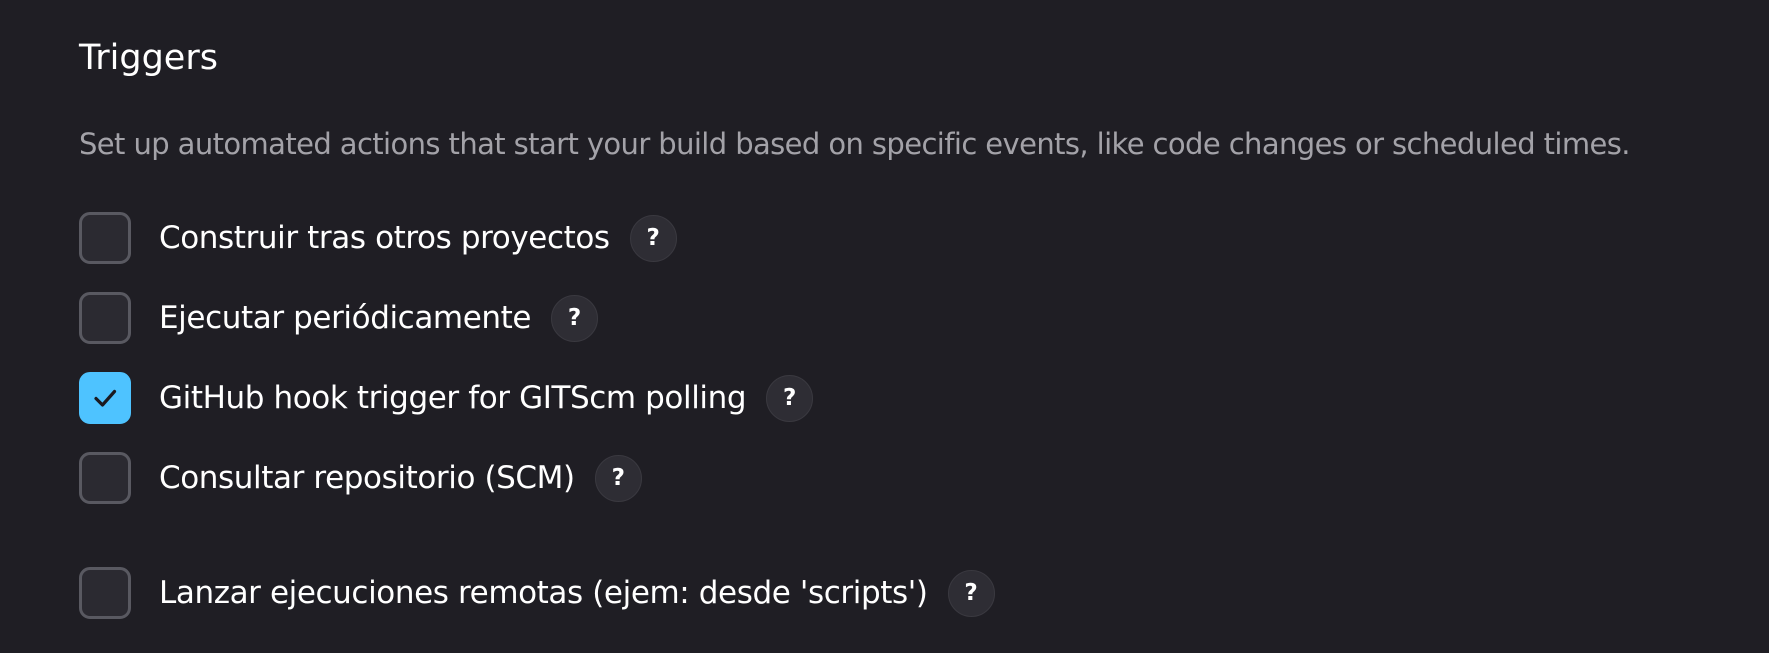  Describe the element at coordinates (453, 398) in the screenshot. I see `option-label: GitHub hook trigger for GITScm polling` at that location.